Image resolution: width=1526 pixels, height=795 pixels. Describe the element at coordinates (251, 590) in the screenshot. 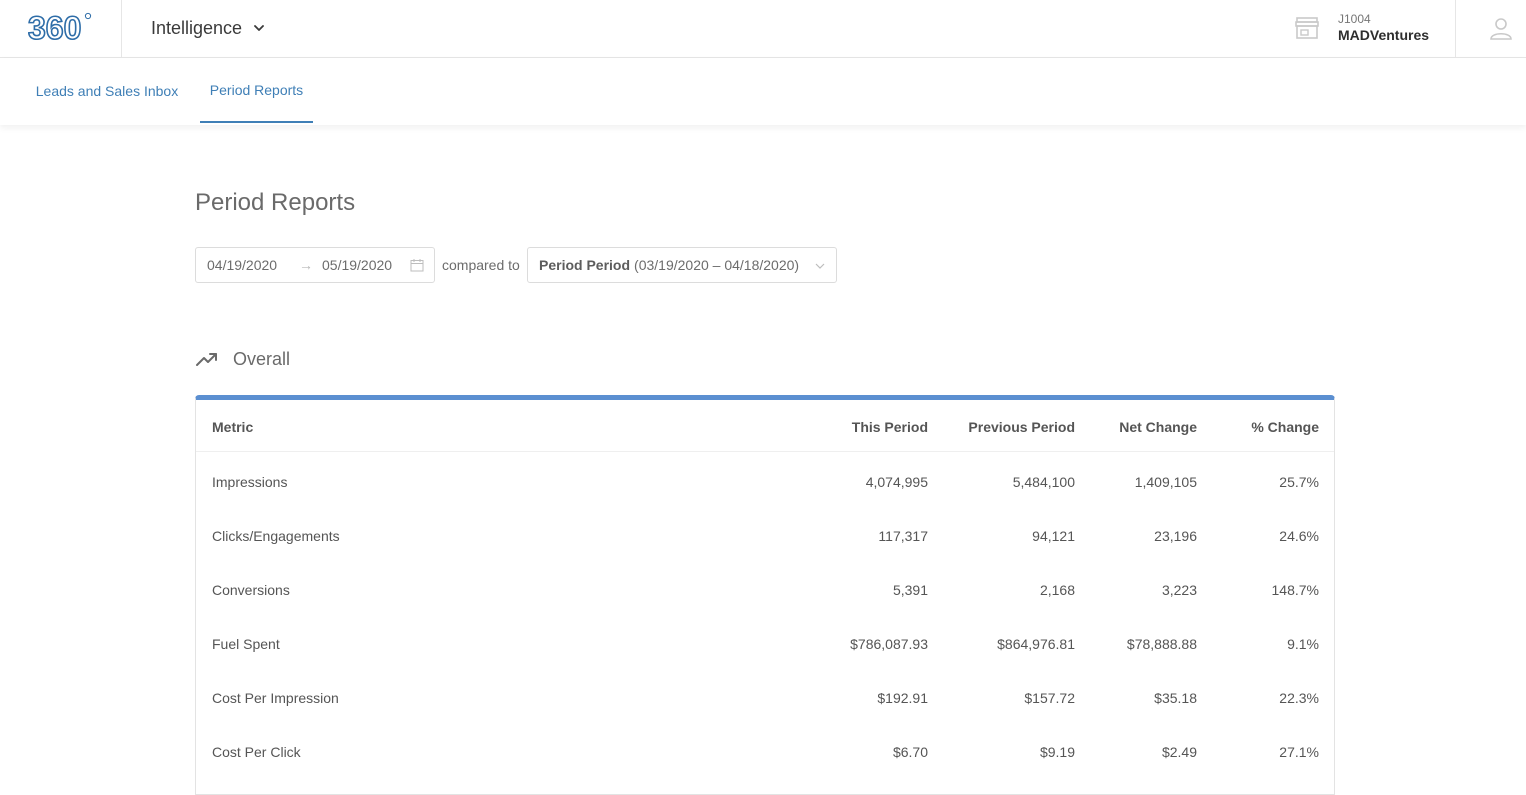

I see `metric-name: Conversions` at that location.